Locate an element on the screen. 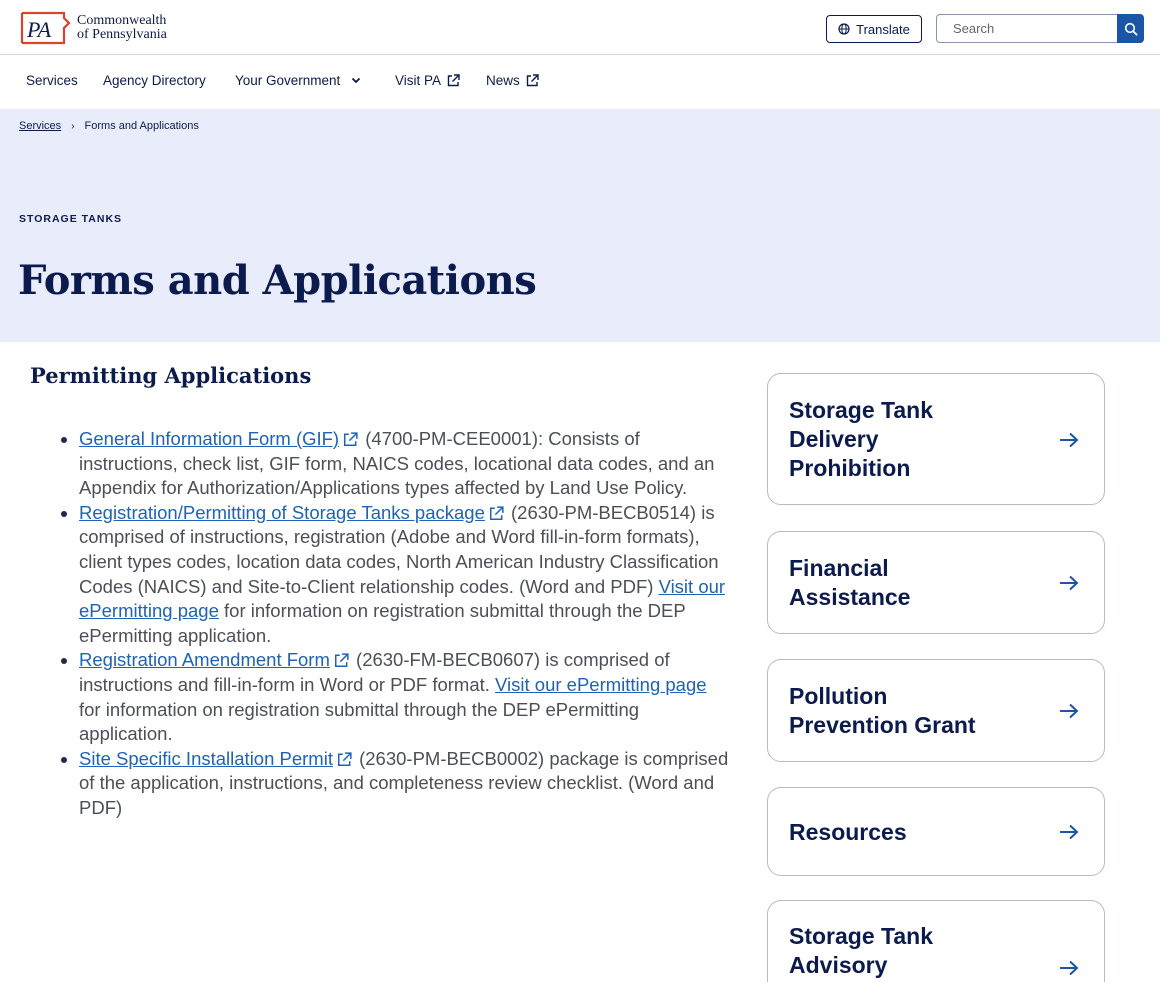  breadcrumb: Services › Forms and Applications is located at coordinates (109, 126).